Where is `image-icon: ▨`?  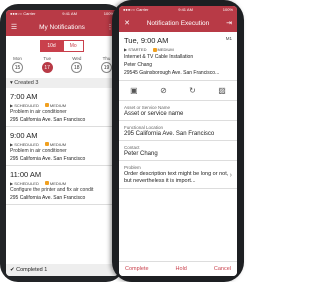
image-icon: ▨ is located at coordinates (222, 90).